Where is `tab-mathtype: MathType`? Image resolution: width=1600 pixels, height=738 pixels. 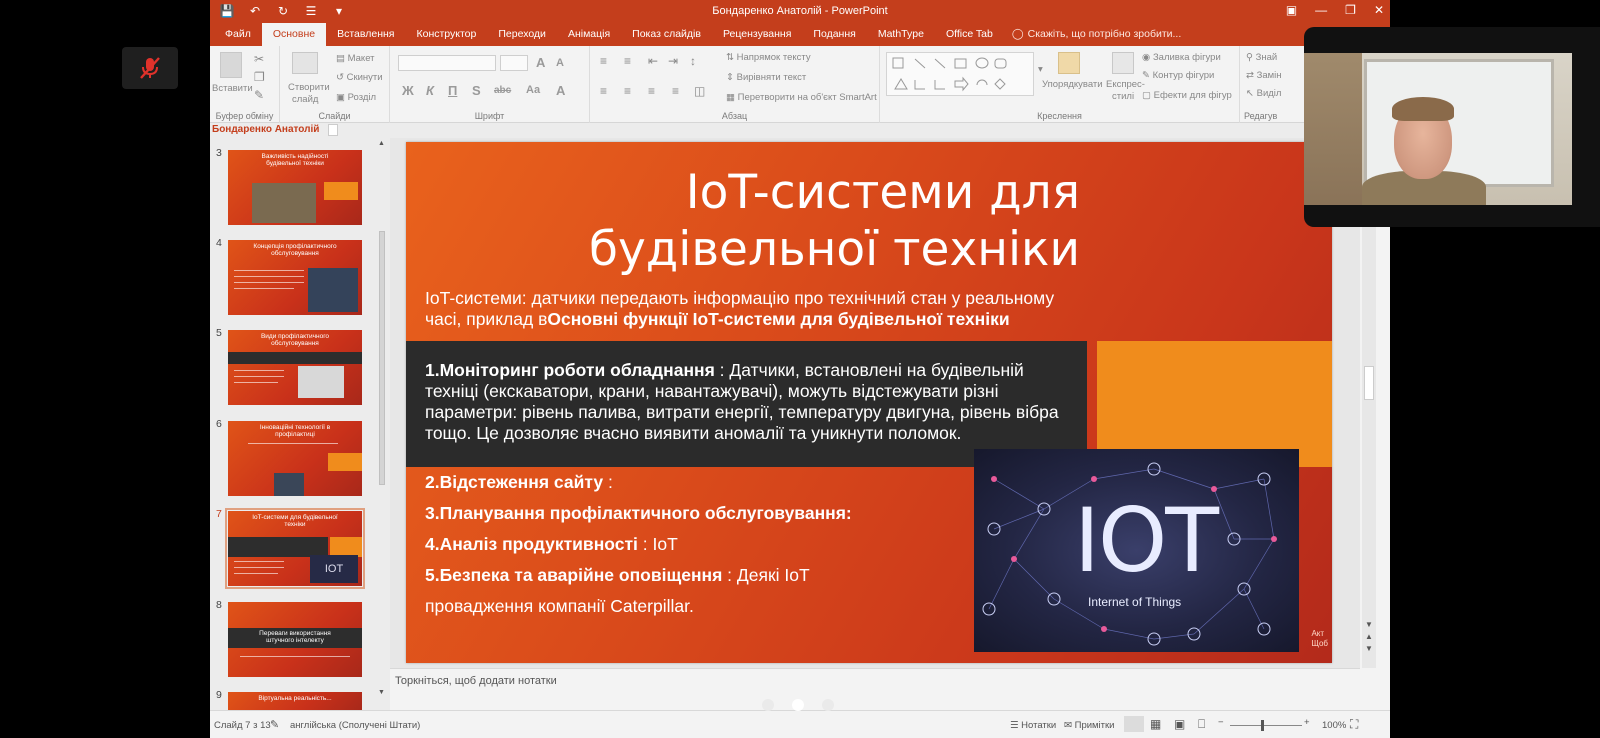 tab-mathtype: MathType is located at coordinates (901, 34).